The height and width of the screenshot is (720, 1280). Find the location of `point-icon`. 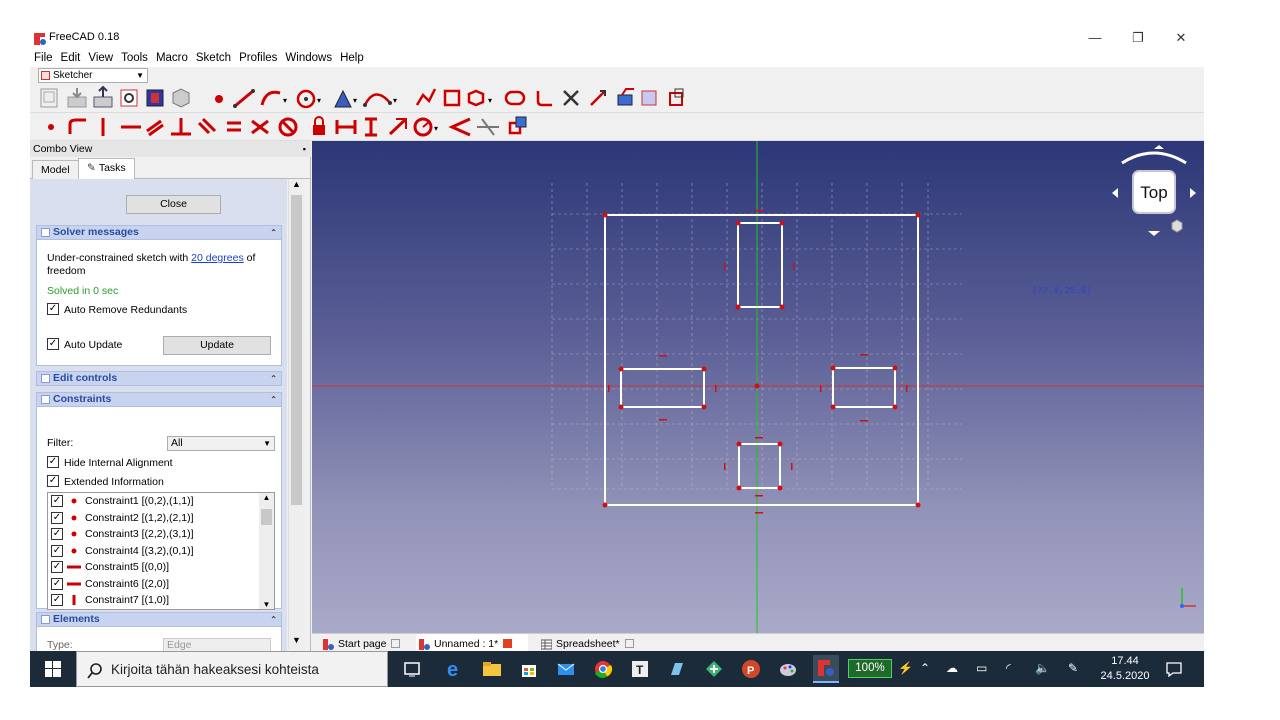

point-icon is located at coordinates (219, 99).